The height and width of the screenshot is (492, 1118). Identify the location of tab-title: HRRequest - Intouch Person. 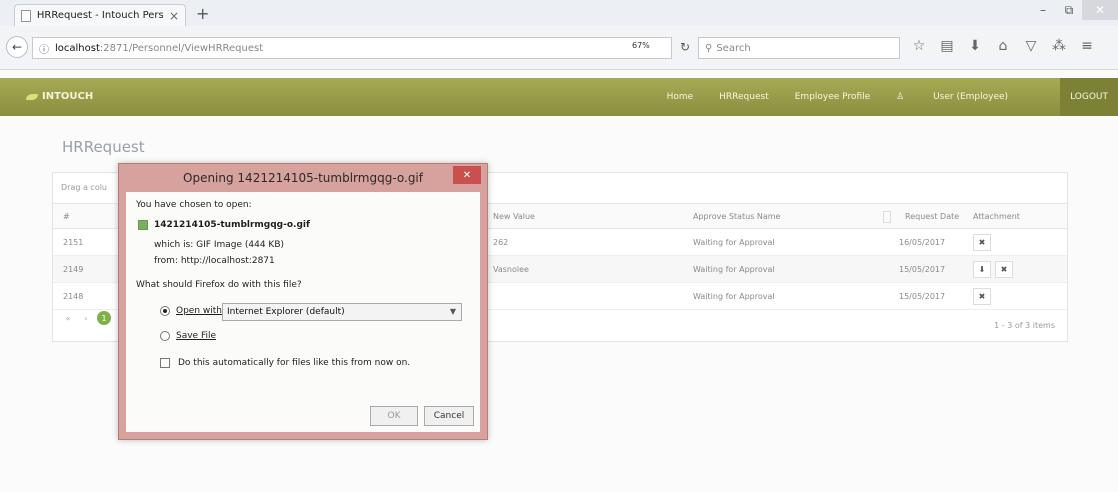
(99, 15).